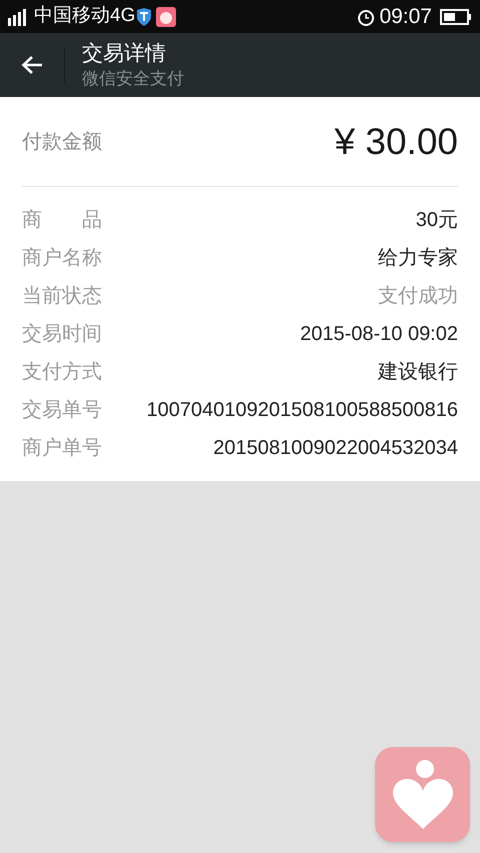 The height and width of the screenshot is (853, 480). Describe the element at coordinates (396, 142) in the screenshot. I see `amount-value: ¥ 30.00` at that location.